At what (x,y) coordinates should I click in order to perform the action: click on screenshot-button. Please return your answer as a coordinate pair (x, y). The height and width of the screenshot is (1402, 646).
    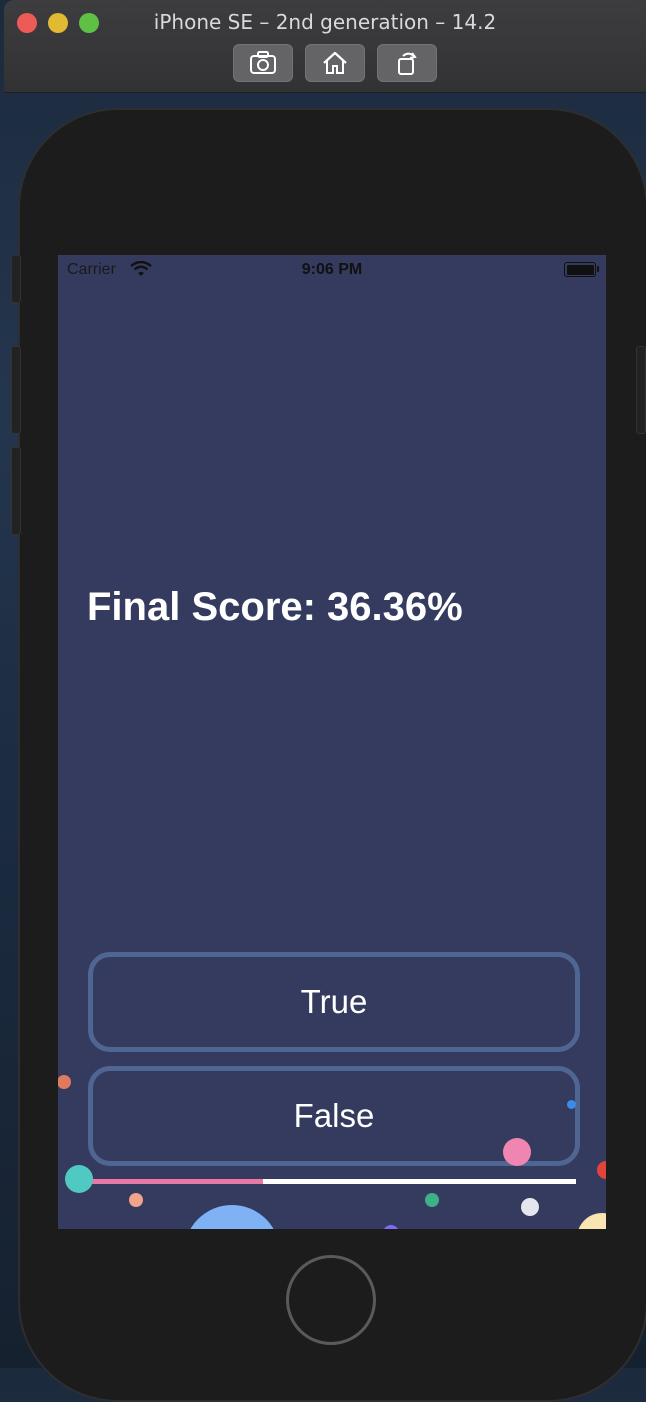
    Looking at the image, I should click on (263, 63).